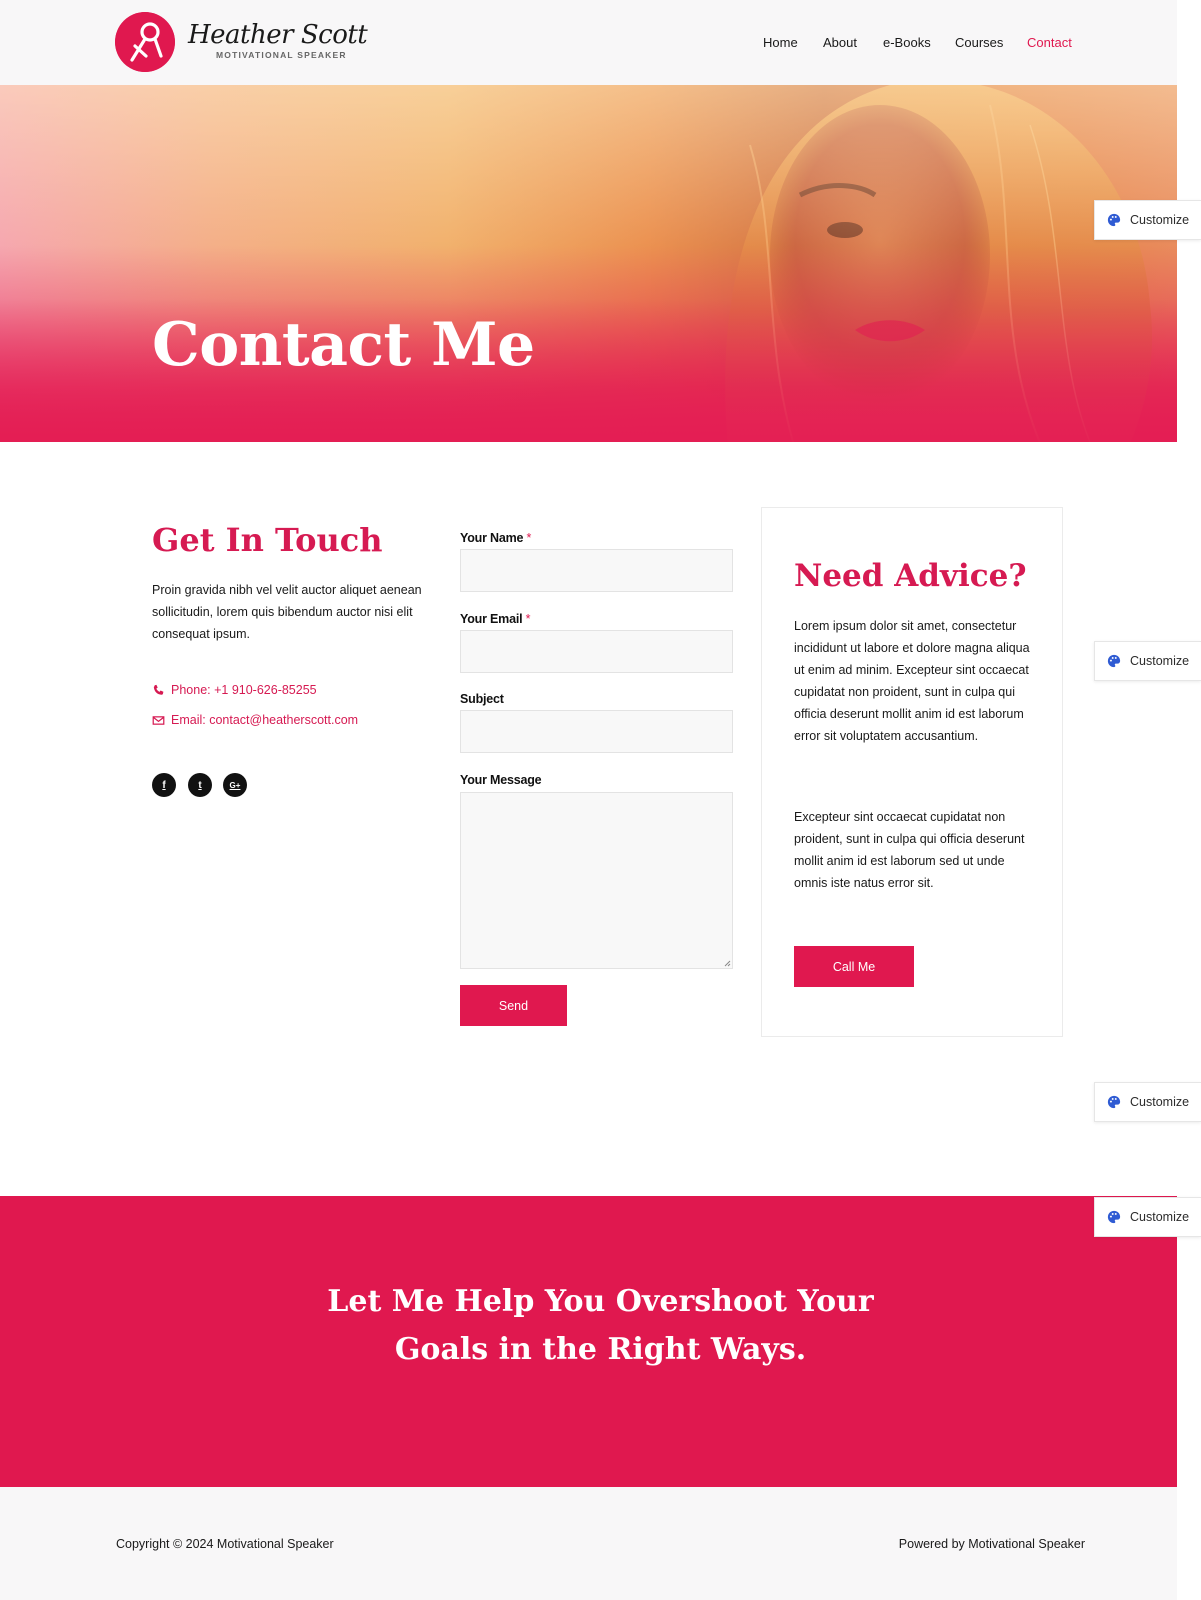  I want to click on nav-item-contact: Contact, so click(1049, 42).